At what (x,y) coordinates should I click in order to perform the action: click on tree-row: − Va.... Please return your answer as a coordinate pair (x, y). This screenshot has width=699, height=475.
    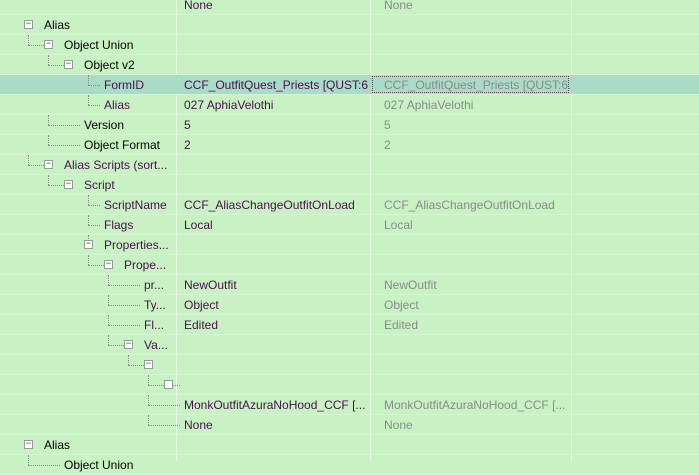
    Looking at the image, I should click on (349, 345).